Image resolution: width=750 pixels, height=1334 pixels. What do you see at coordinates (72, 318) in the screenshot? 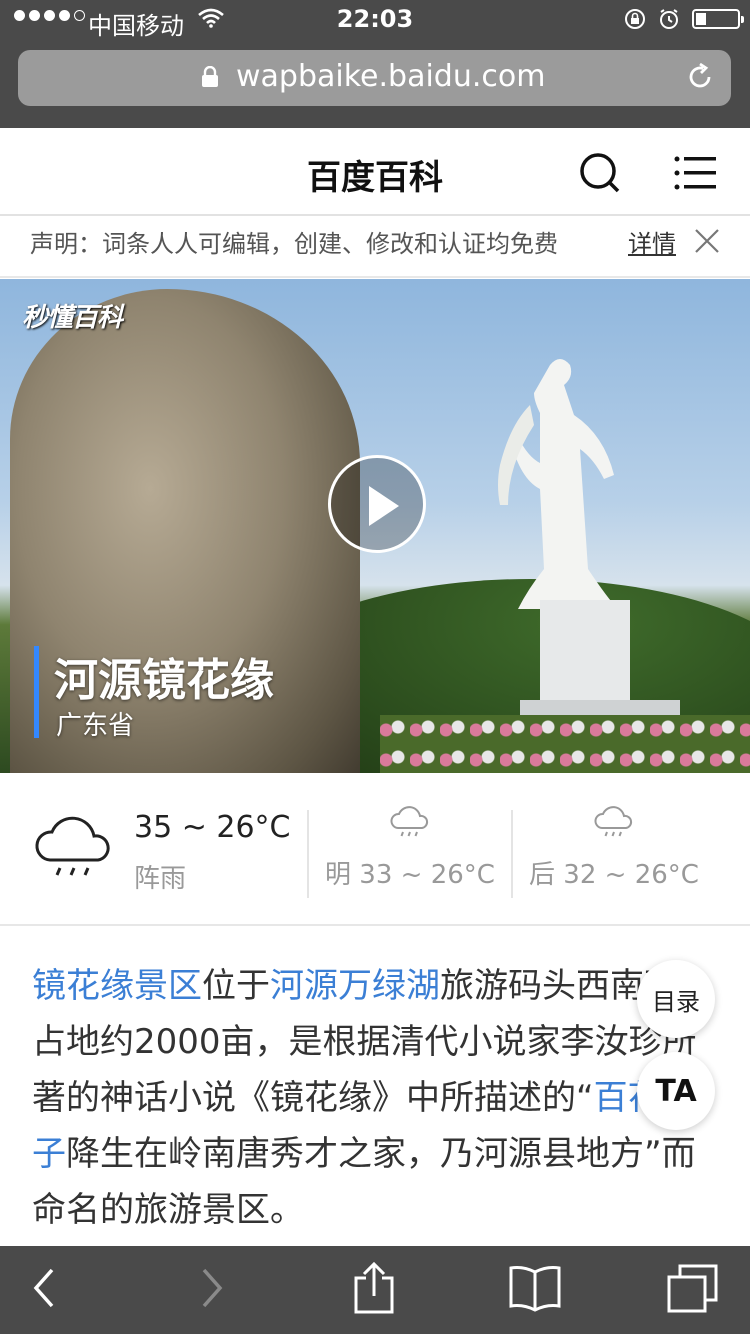
I see `video-logo: 秒懂百科` at bounding box center [72, 318].